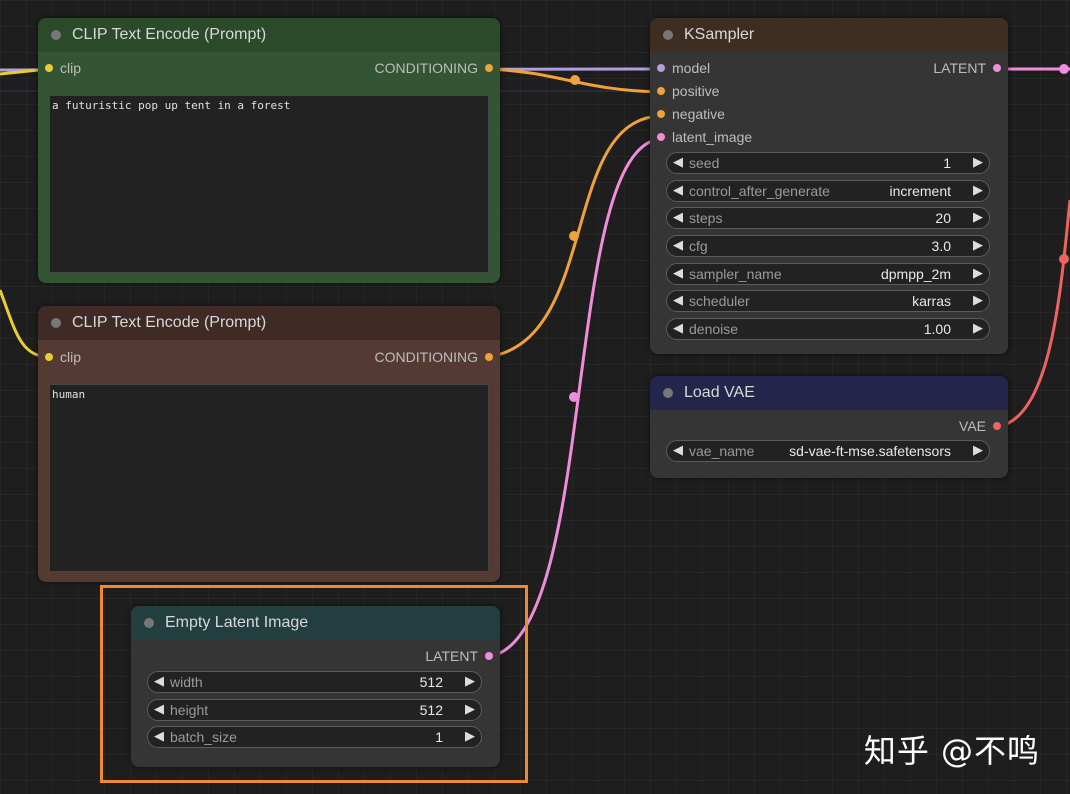 The image size is (1070, 794). I want to click on control-after-generate-widget: ◀ control_after_generate increment ▶, so click(828, 191).